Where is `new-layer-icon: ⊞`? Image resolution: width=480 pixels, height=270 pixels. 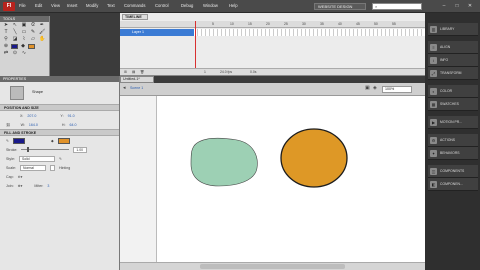
new-layer-icon: ⊞ is located at coordinates (125, 72).